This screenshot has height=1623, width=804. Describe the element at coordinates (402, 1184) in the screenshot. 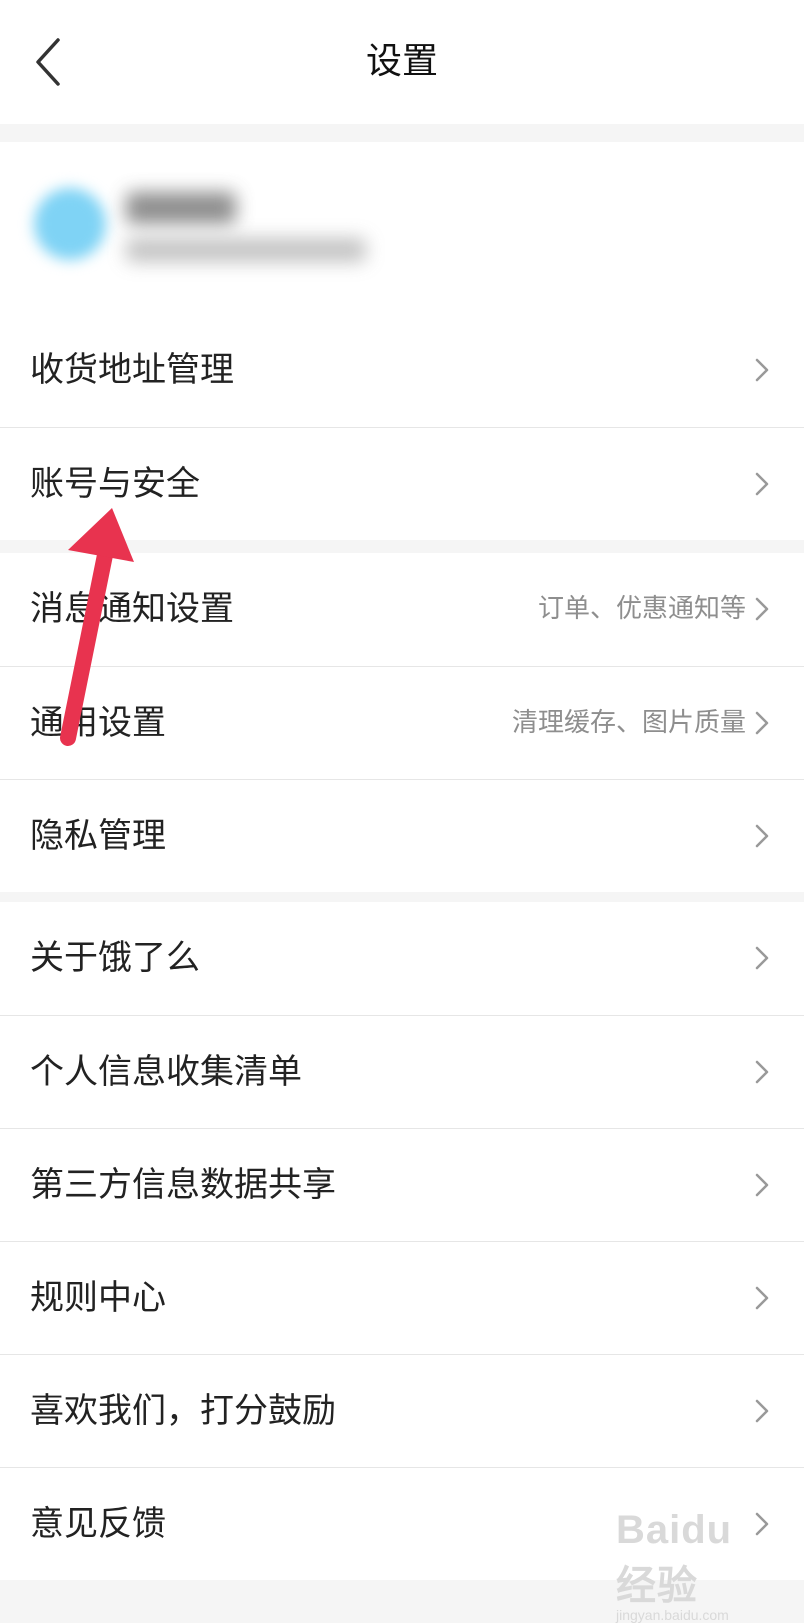

I see `settings-row-third-party-sharing: 第三方信息数据共享` at that location.